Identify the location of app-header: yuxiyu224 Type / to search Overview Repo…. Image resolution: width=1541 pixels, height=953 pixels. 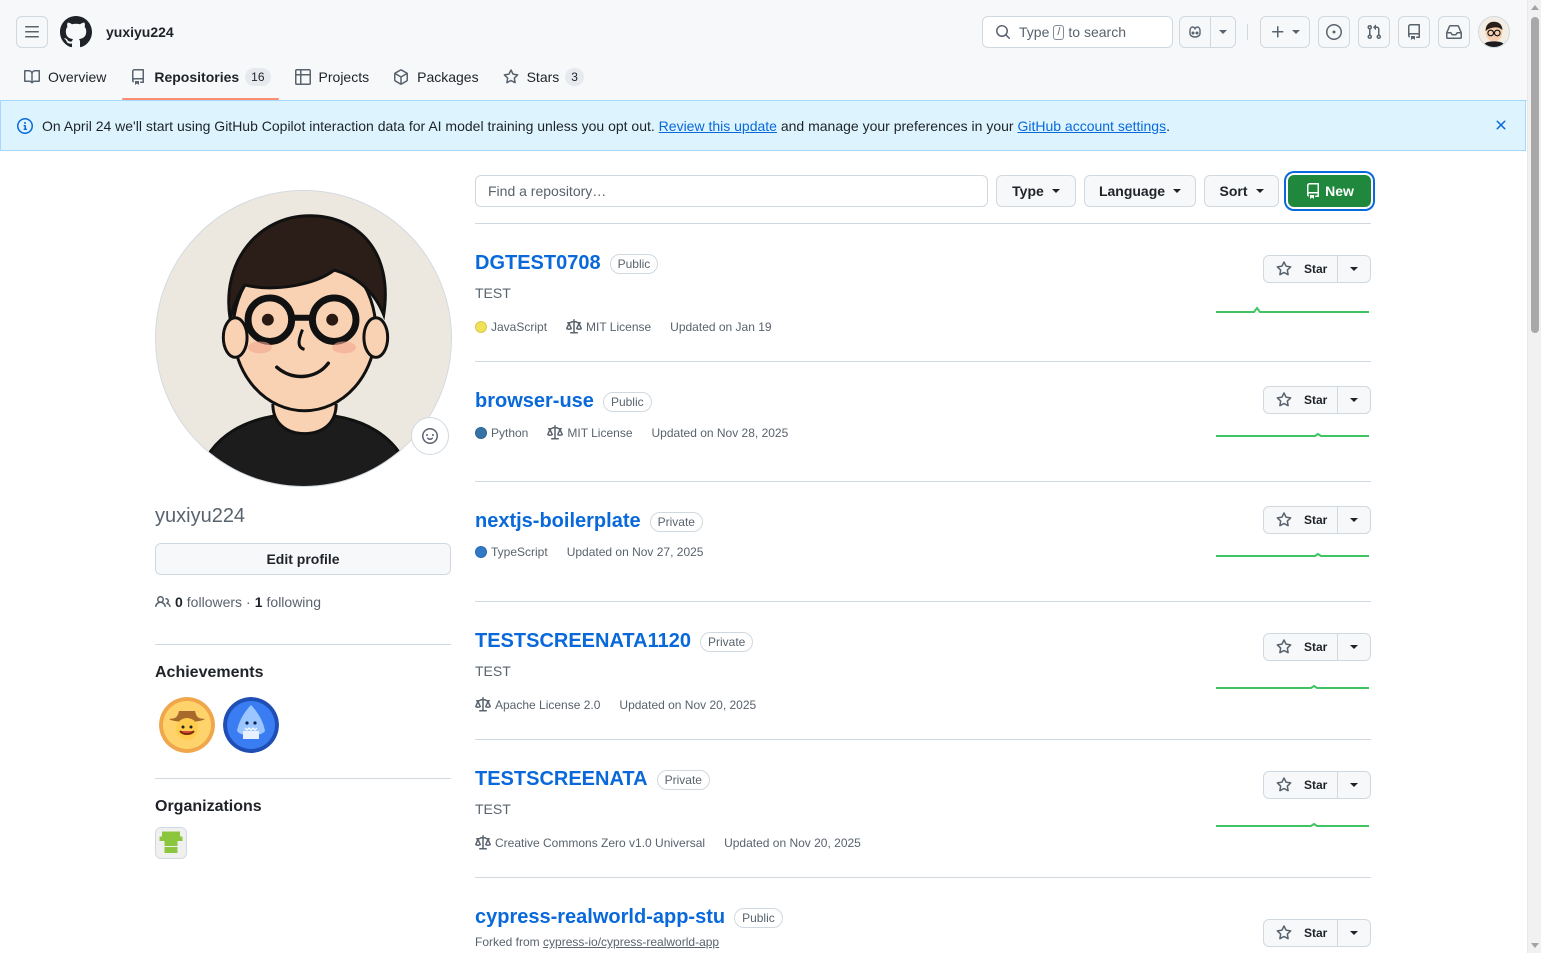
(763, 50).